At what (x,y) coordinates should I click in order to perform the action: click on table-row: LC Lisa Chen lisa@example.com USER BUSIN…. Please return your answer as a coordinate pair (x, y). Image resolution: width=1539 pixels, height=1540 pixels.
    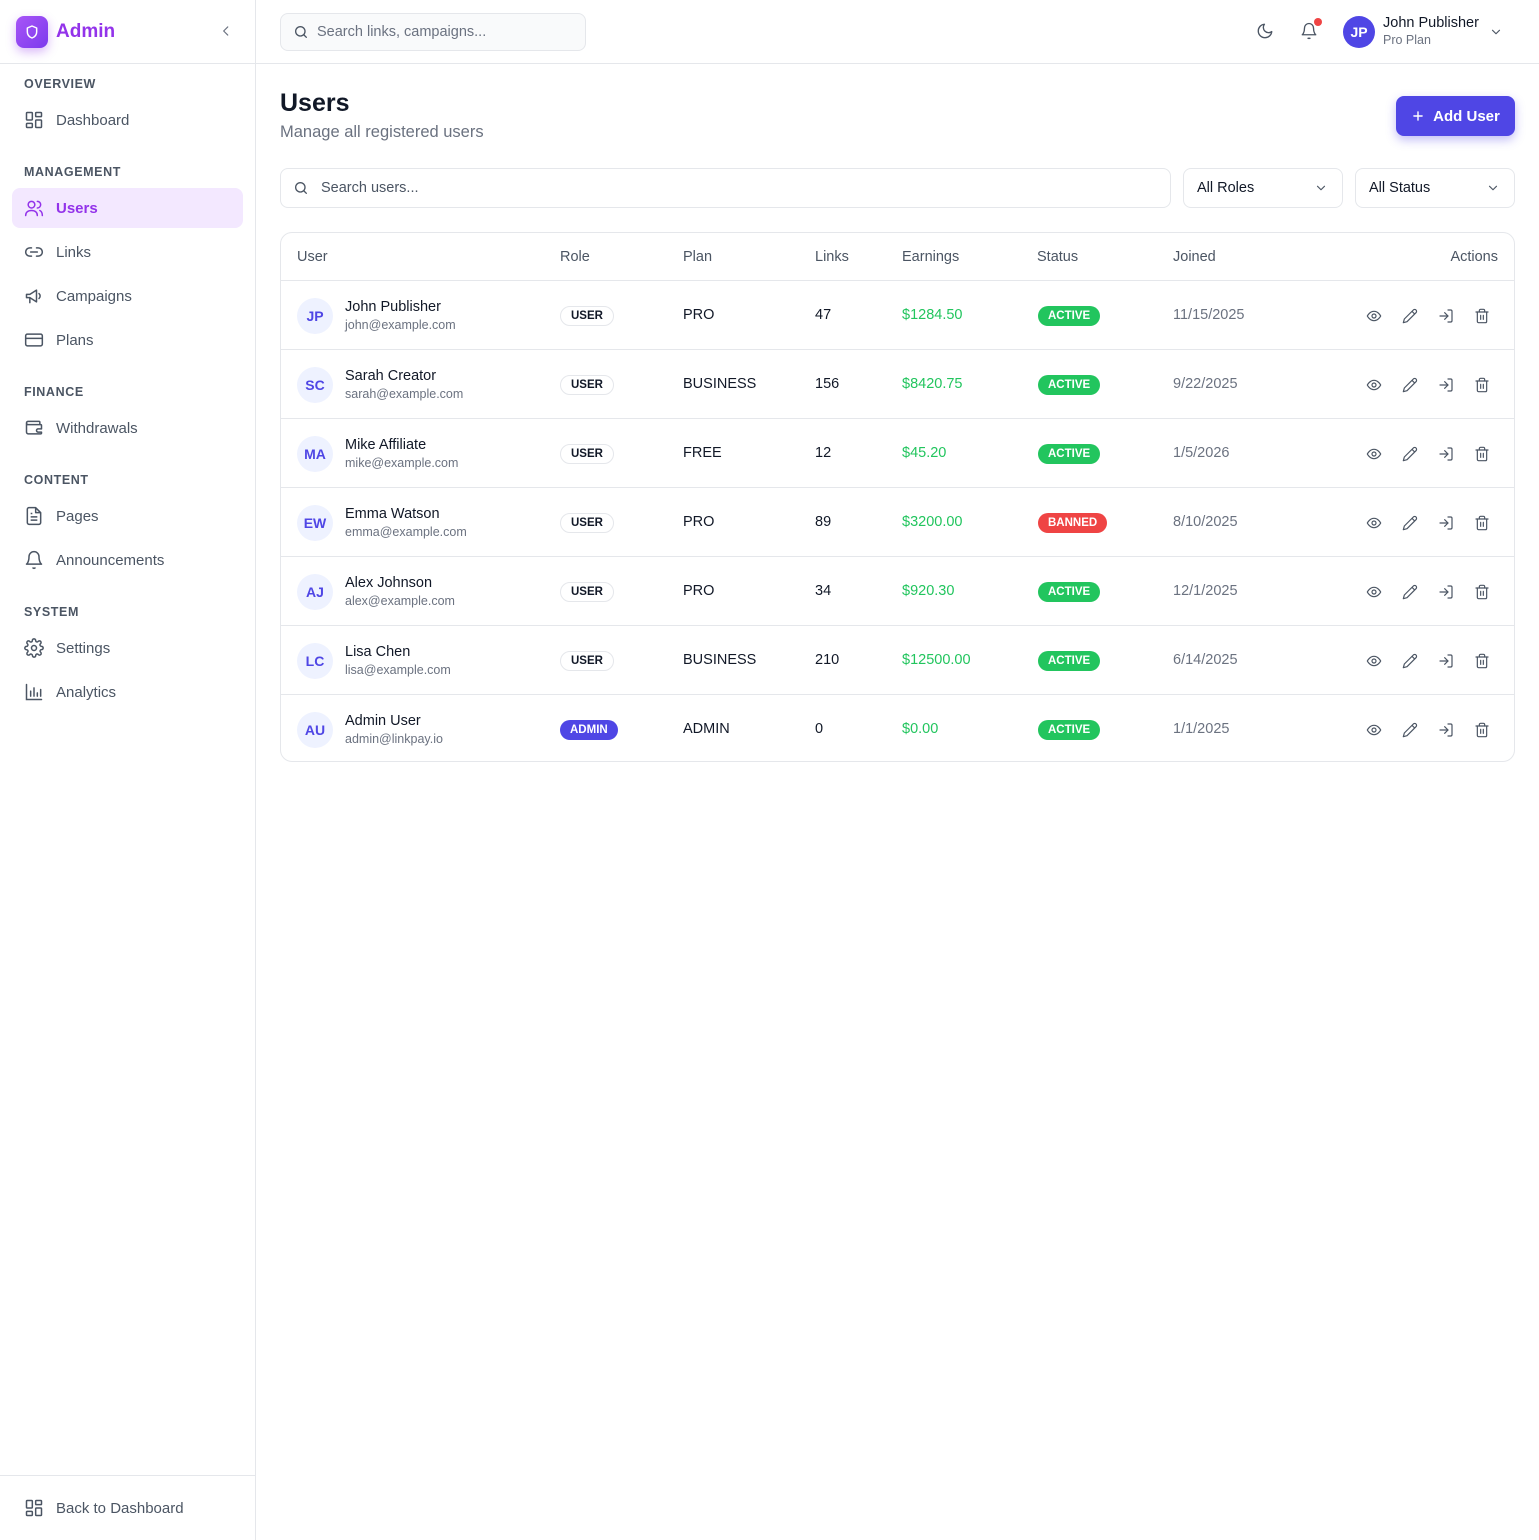
    Looking at the image, I should click on (897, 660).